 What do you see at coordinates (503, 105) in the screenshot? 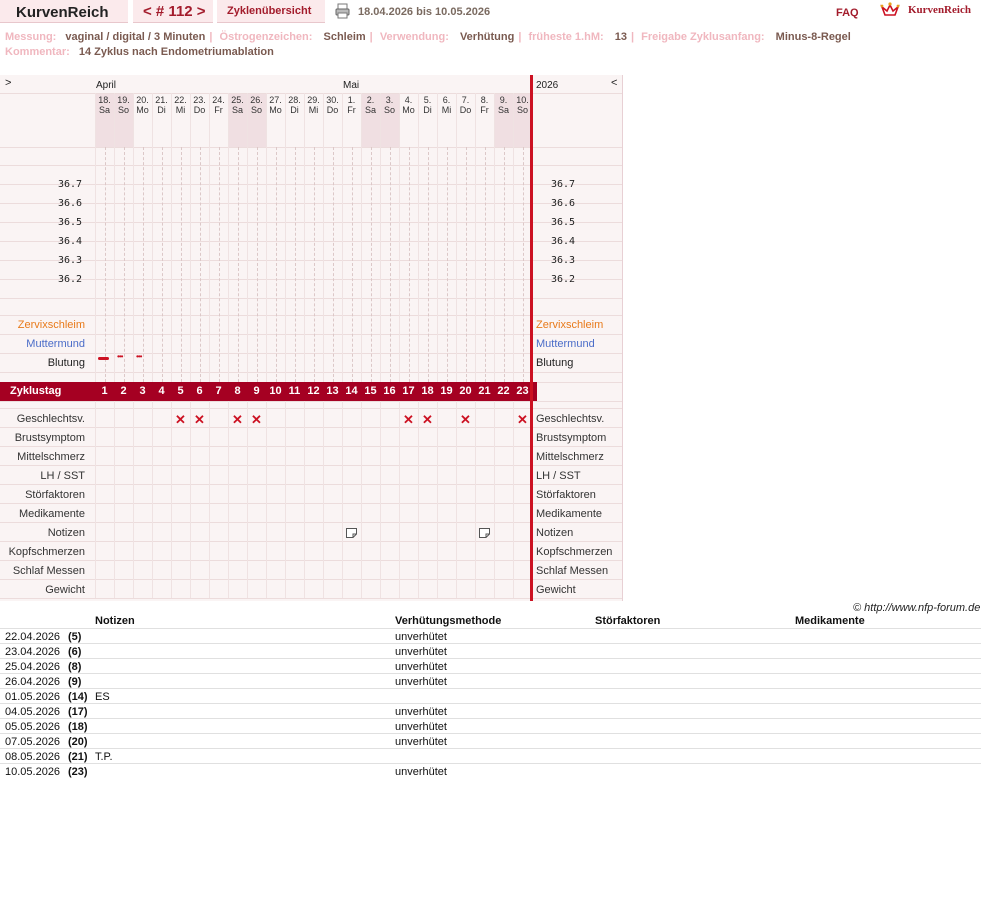
I see `date-cell: 9. Sa` at bounding box center [503, 105].